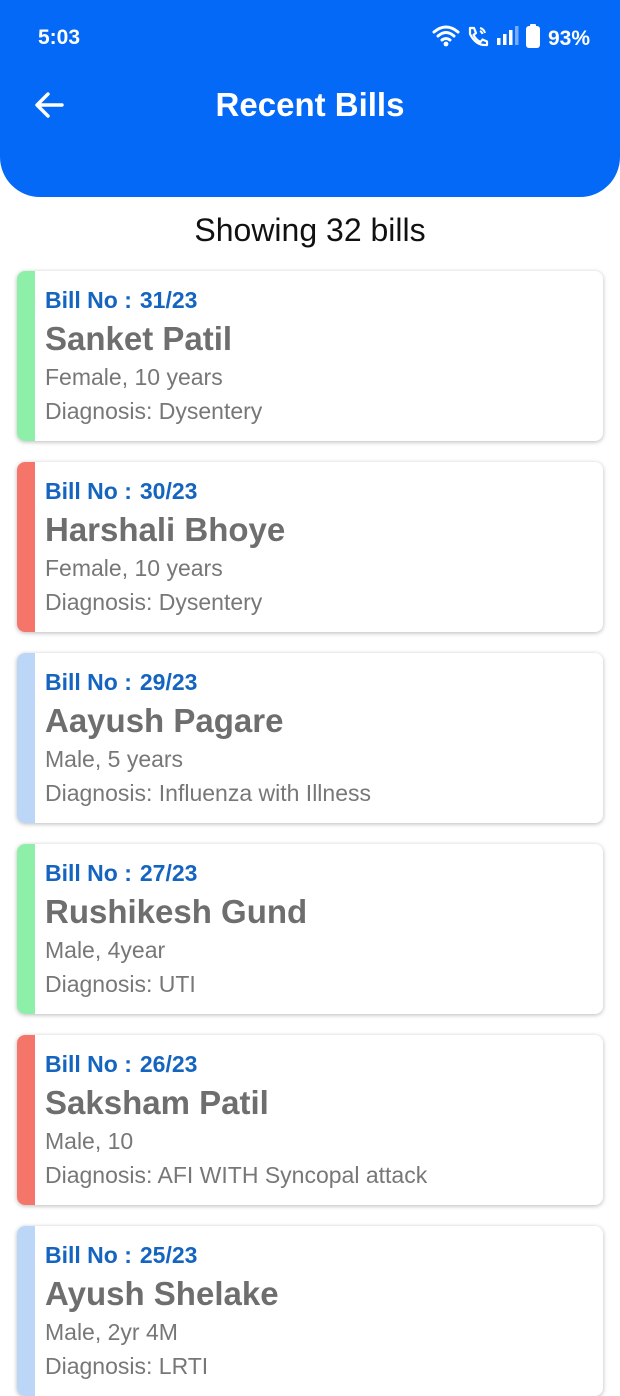 The height and width of the screenshot is (1396, 620). I want to click on bill-number: 31/23, so click(168, 300).